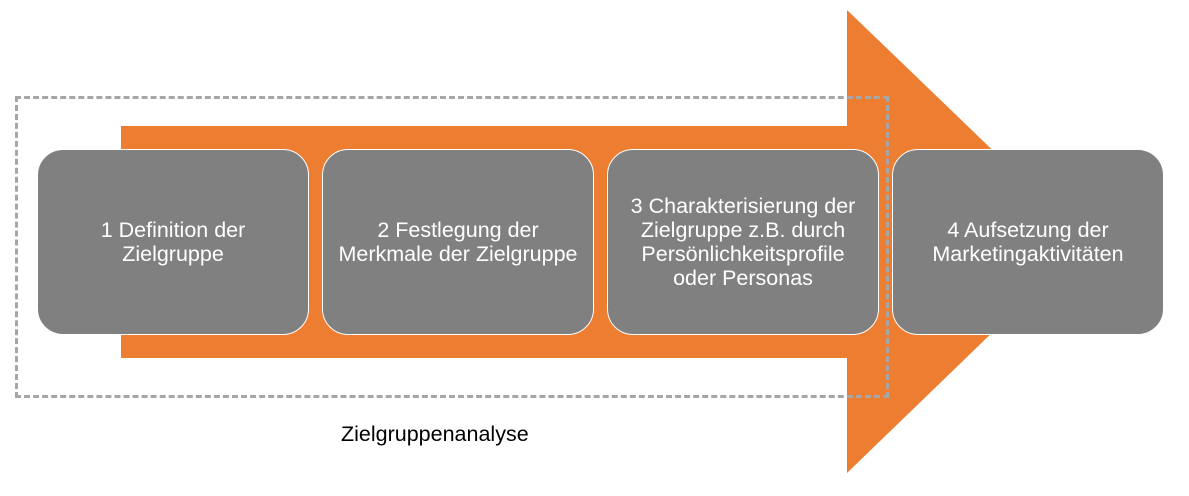  I want to click on step-label-marketingaktivitaeten: 4 Aufsetzung der Marketingaktivitäten, so click(1028, 242).